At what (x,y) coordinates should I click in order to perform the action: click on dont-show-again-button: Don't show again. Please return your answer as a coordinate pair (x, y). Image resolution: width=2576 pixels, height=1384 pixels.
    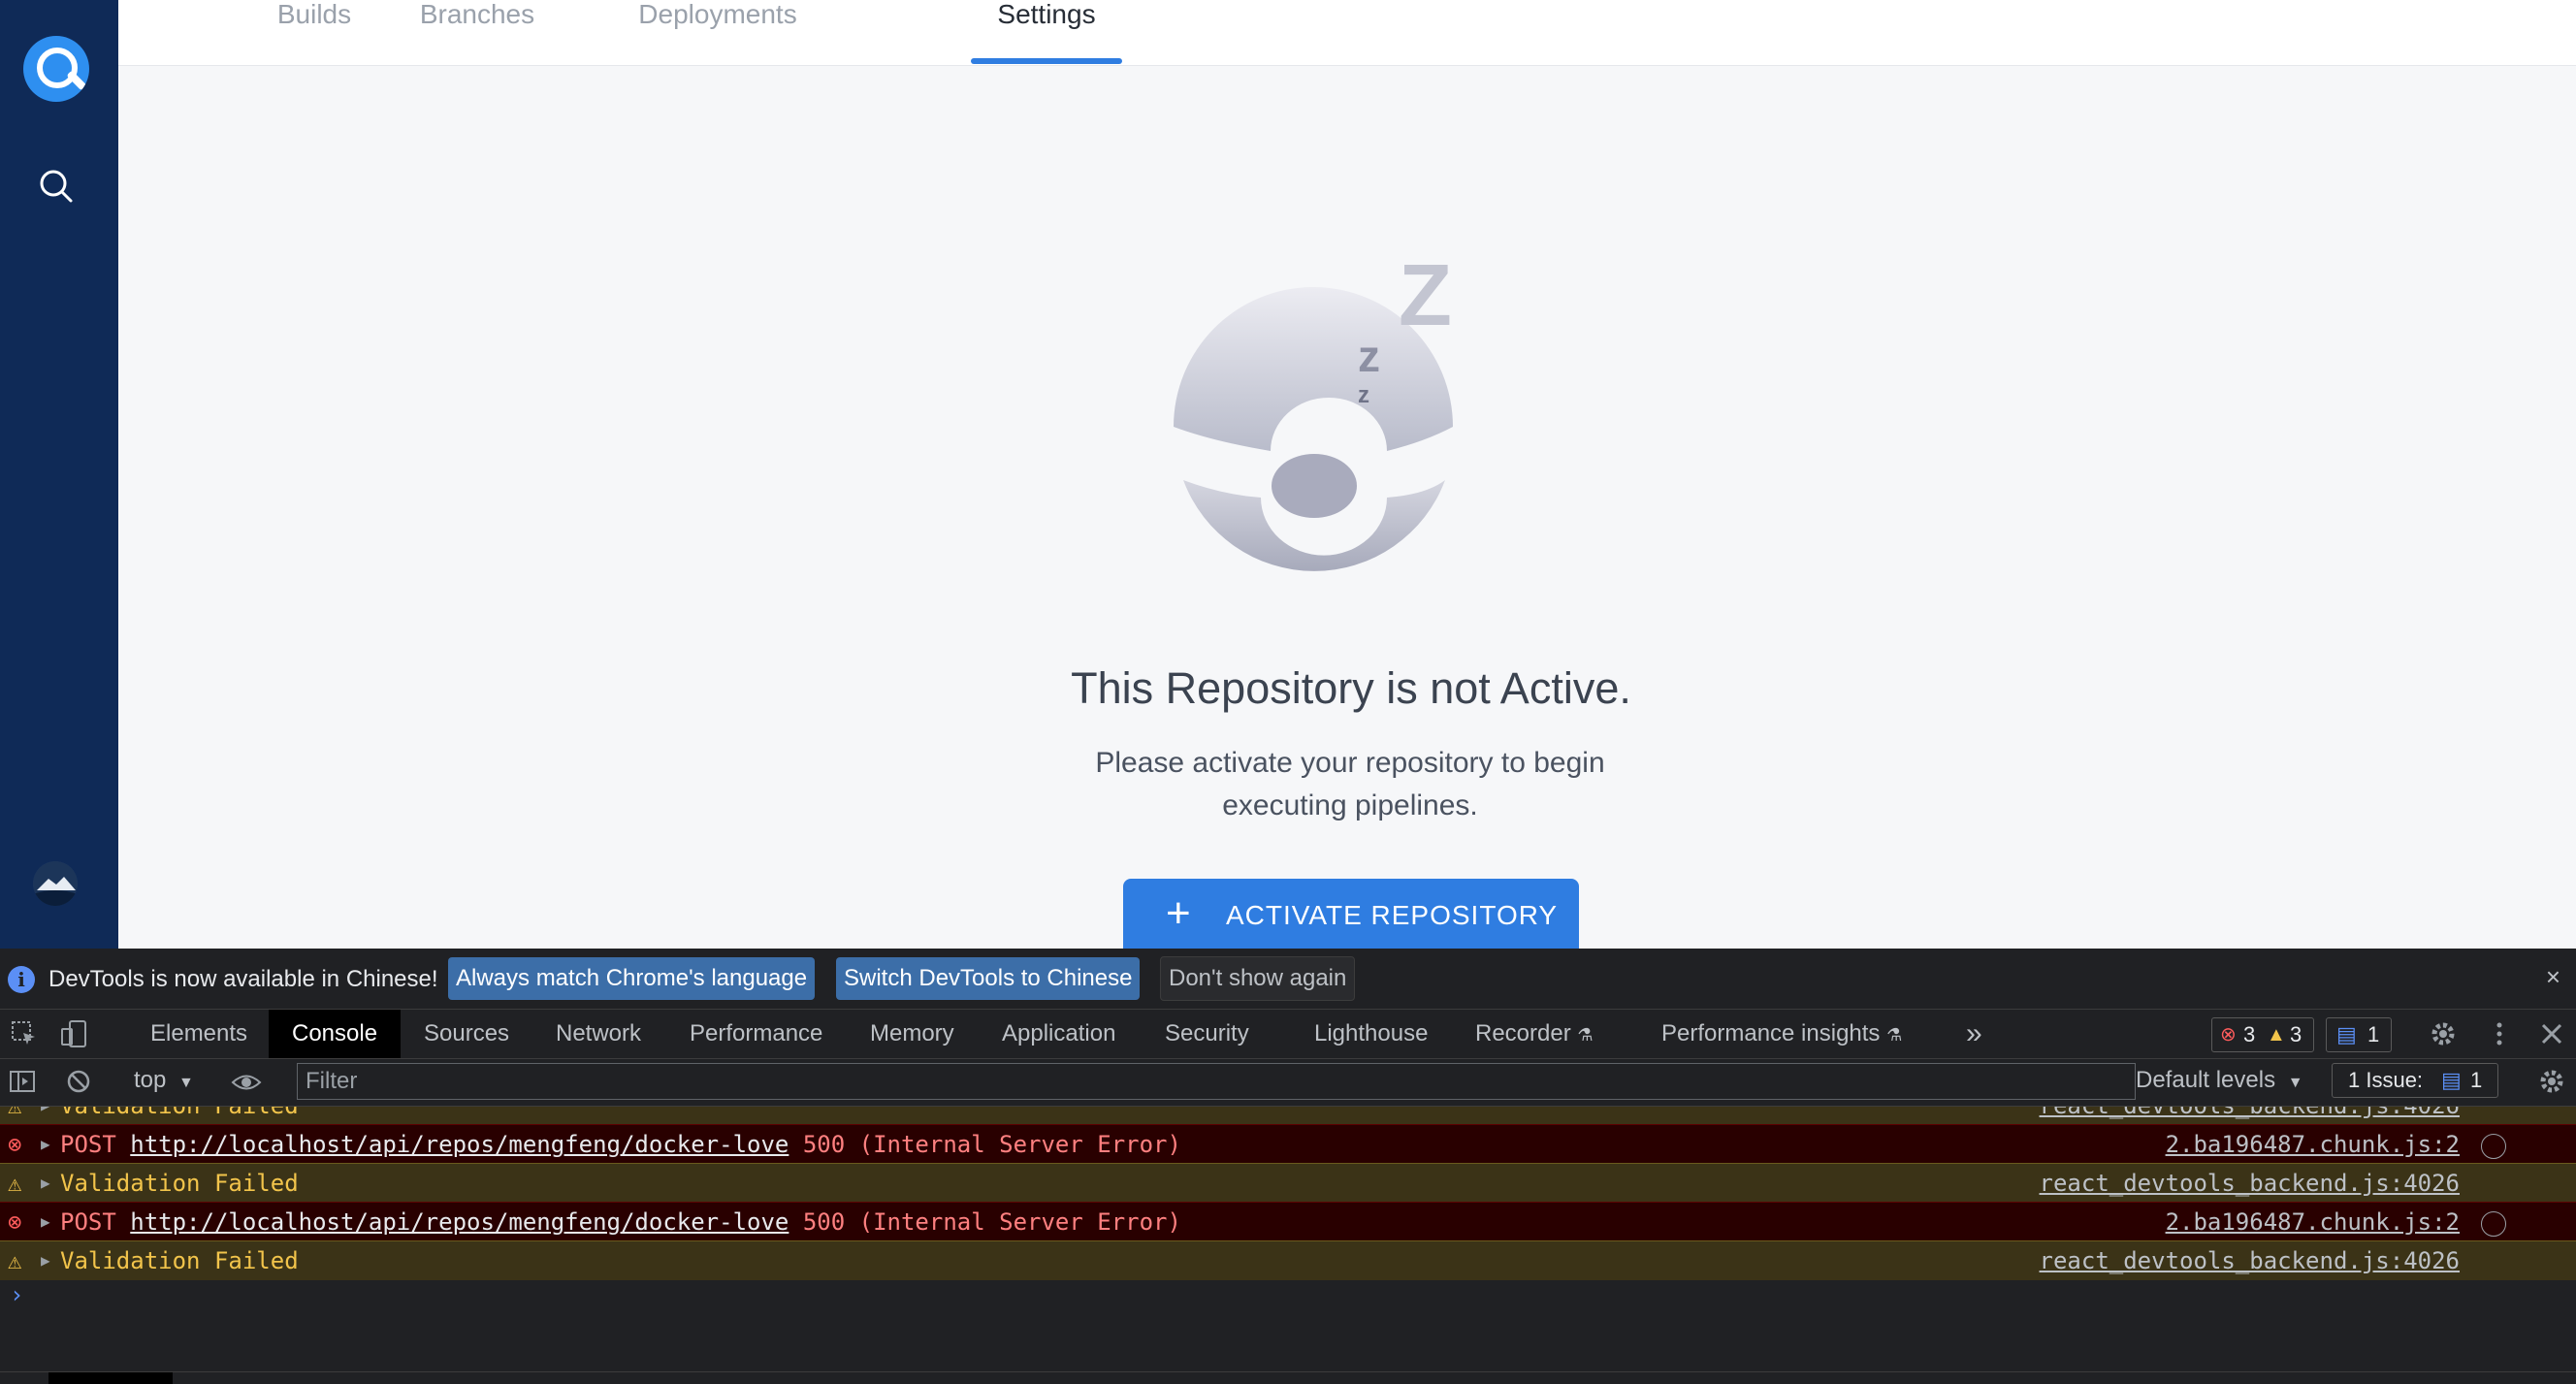
    Looking at the image, I should click on (1258, 979).